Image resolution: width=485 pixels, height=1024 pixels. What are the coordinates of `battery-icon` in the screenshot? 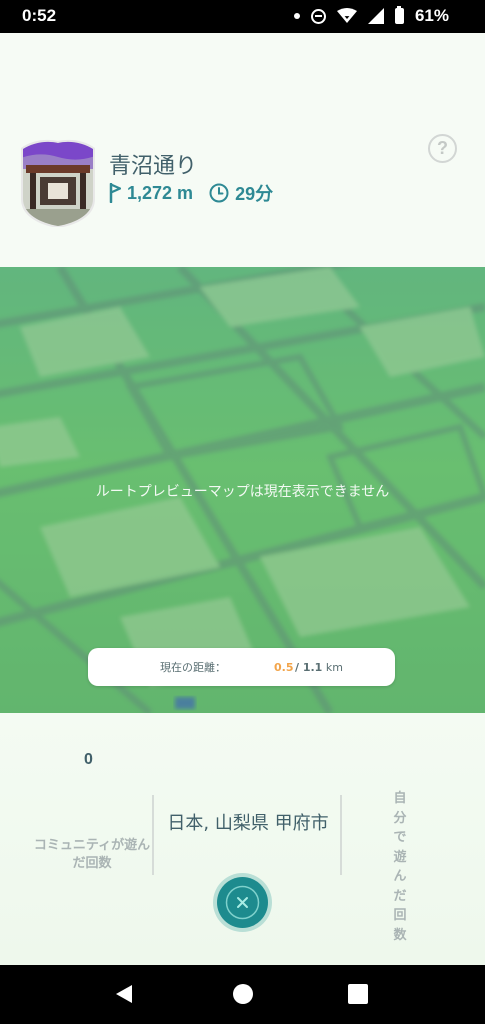 It's located at (399, 15).